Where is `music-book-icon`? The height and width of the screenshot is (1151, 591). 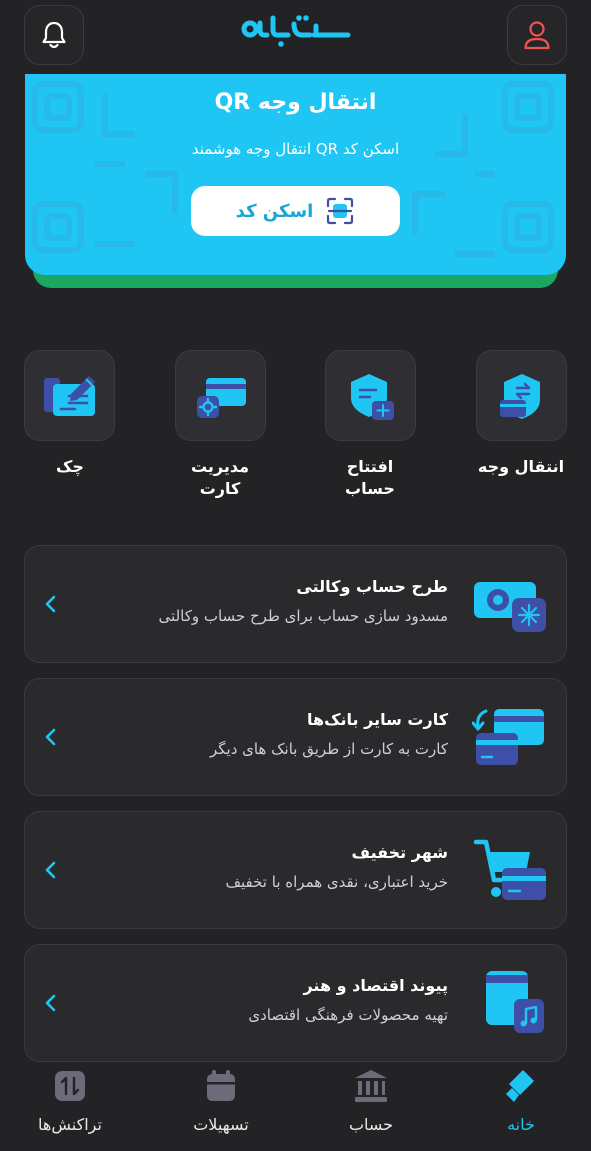
music-book-icon is located at coordinates (515, 1002).